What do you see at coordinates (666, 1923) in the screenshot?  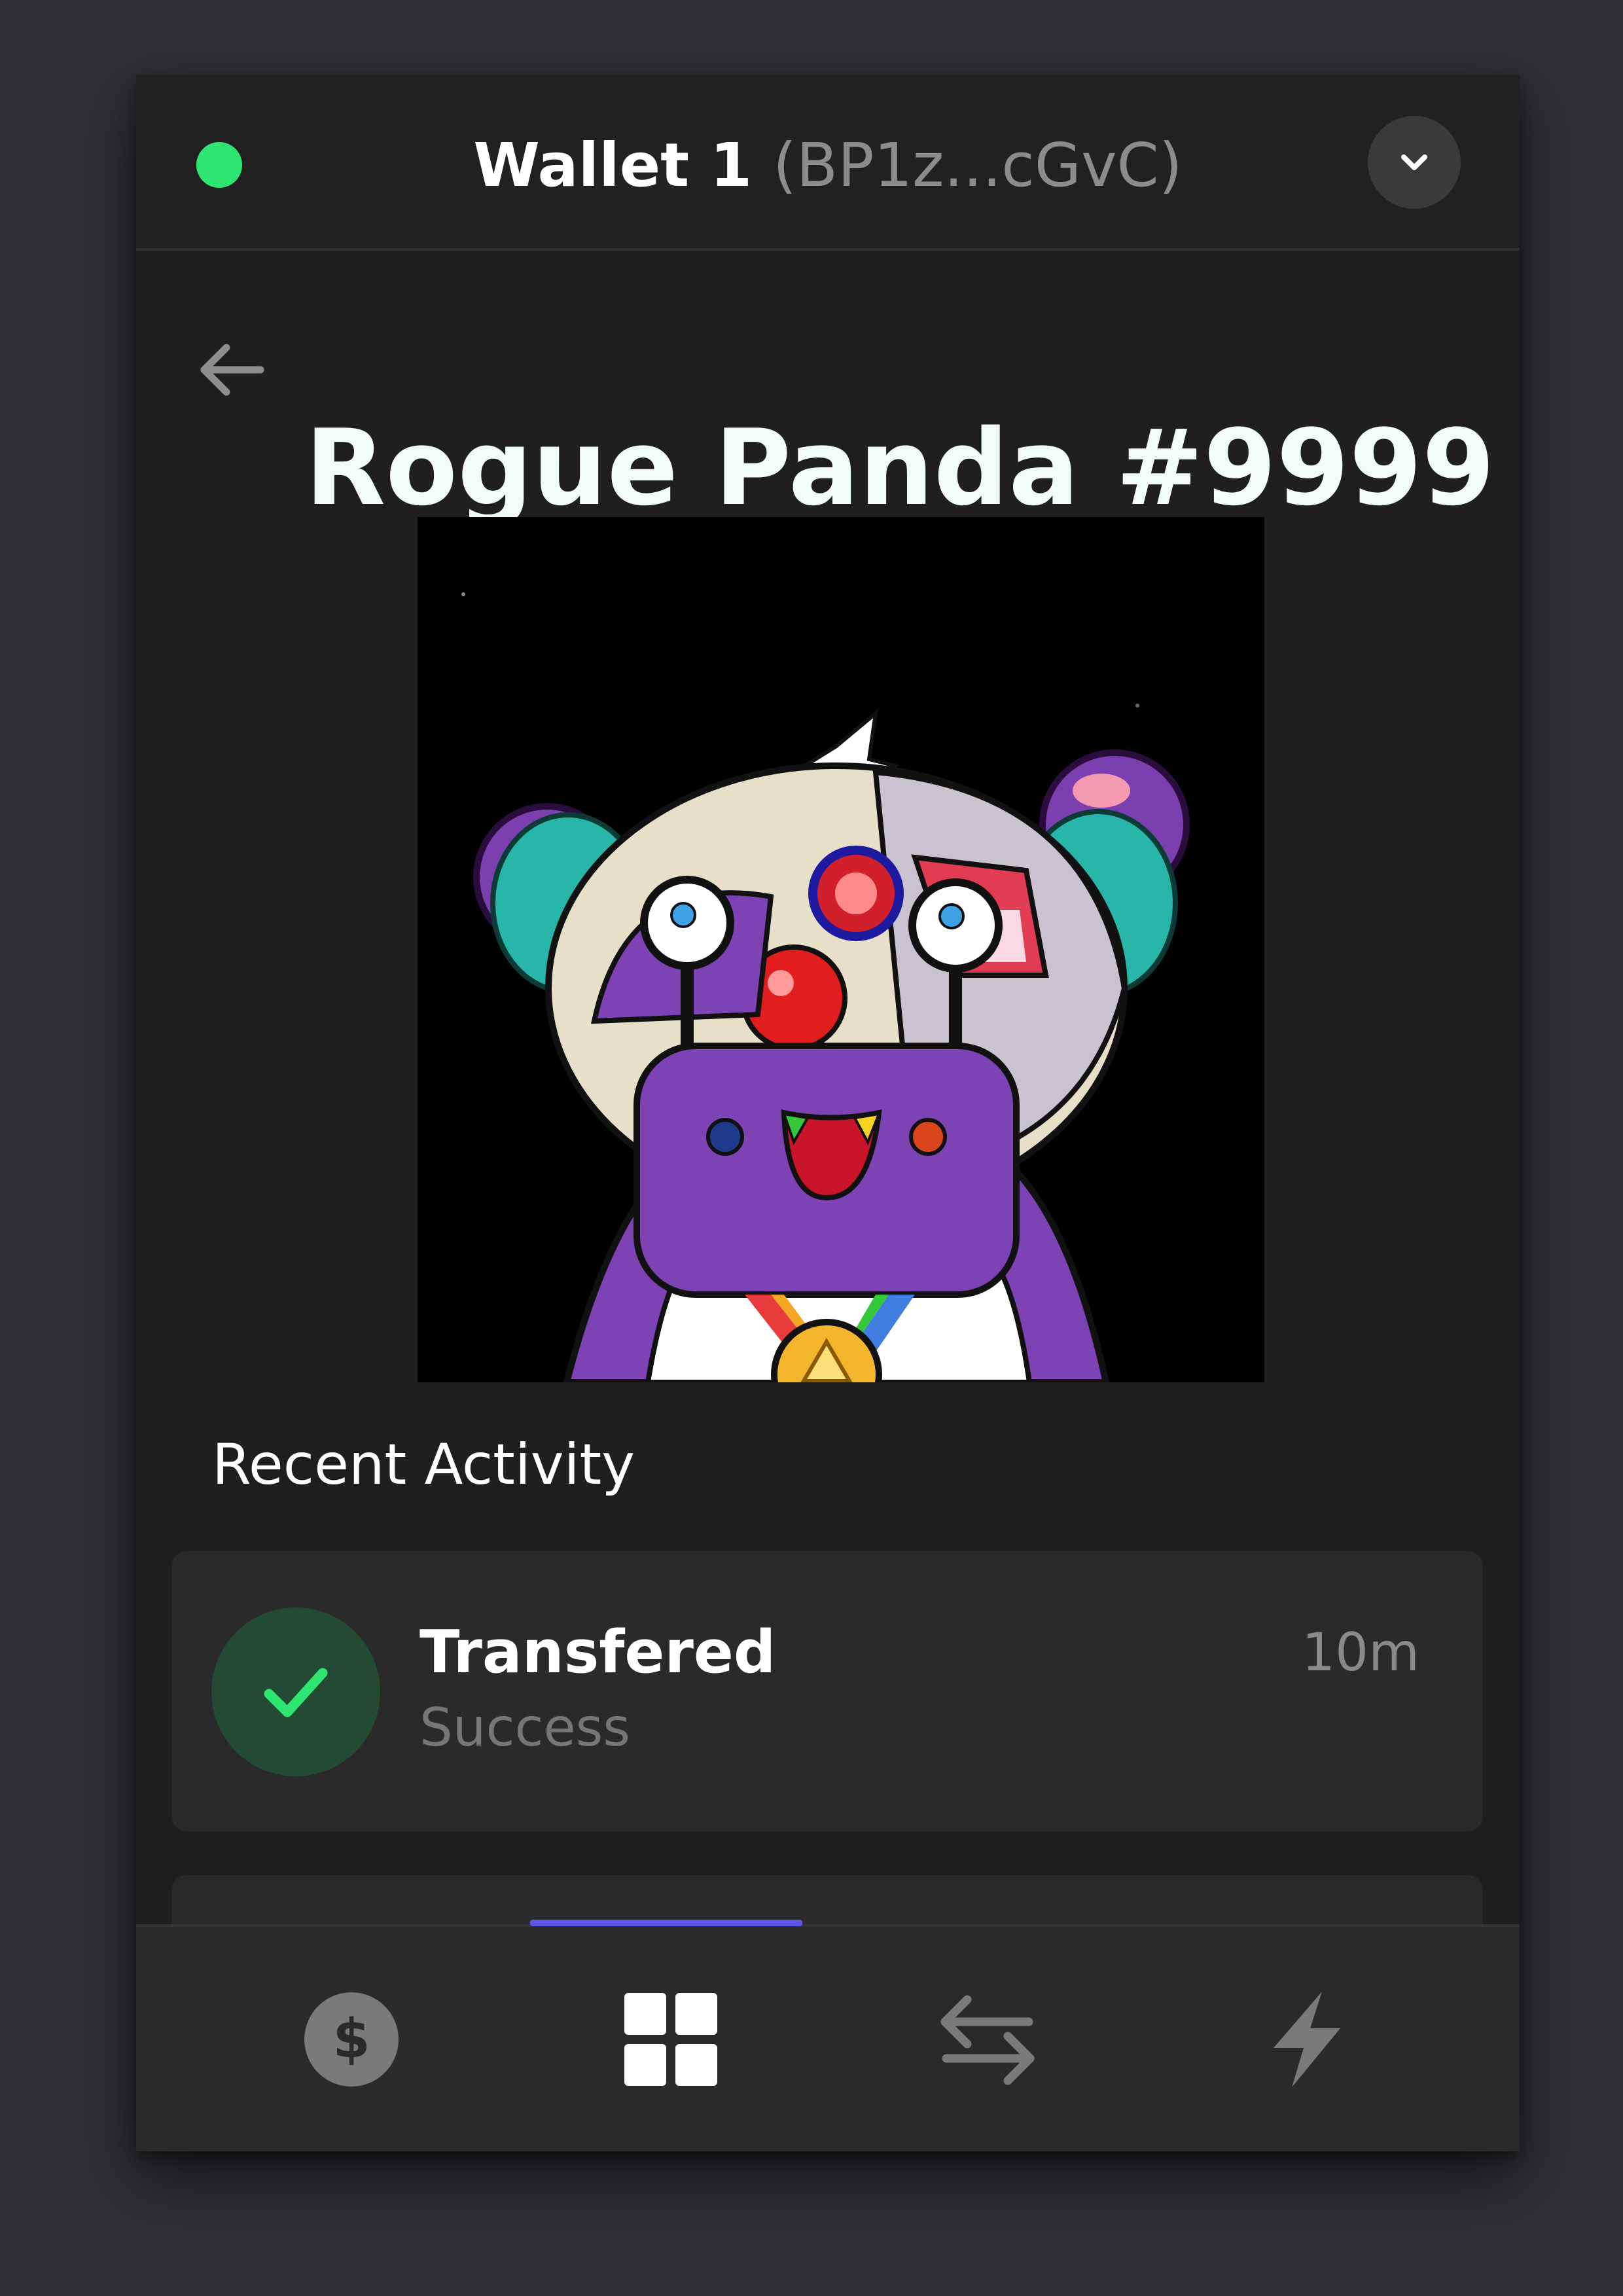 I see `active-tab-indicator` at bounding box center [666, 1923].